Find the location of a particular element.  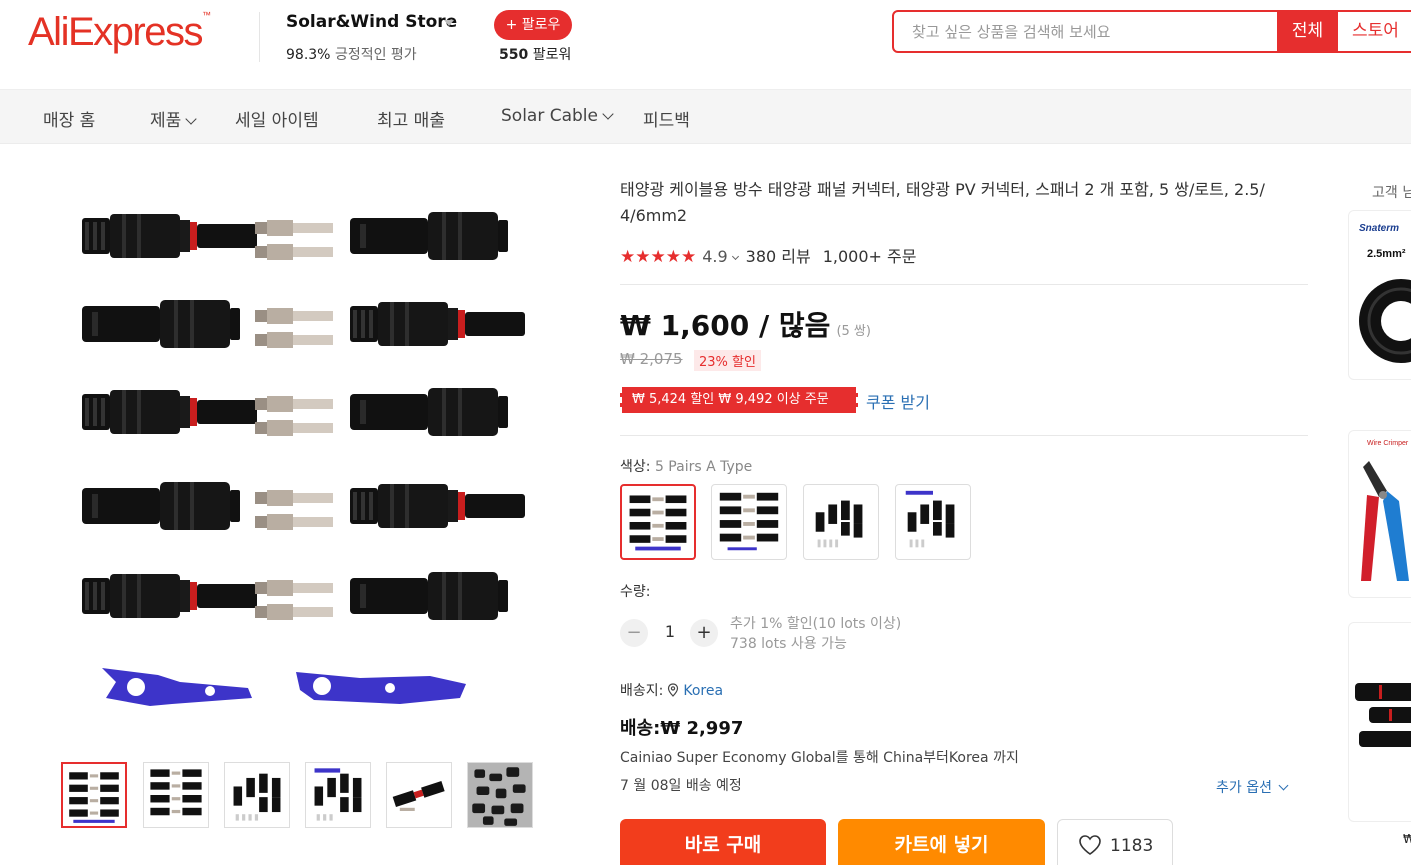

original-price: ₩ 2,075 is located at coordinates (651, 359).